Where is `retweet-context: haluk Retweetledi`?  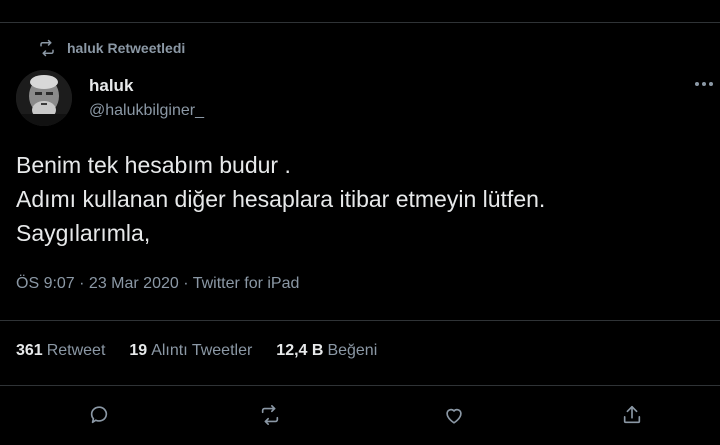
retweet-context: haluk Retweetledi is located at coordinates (111, 48).